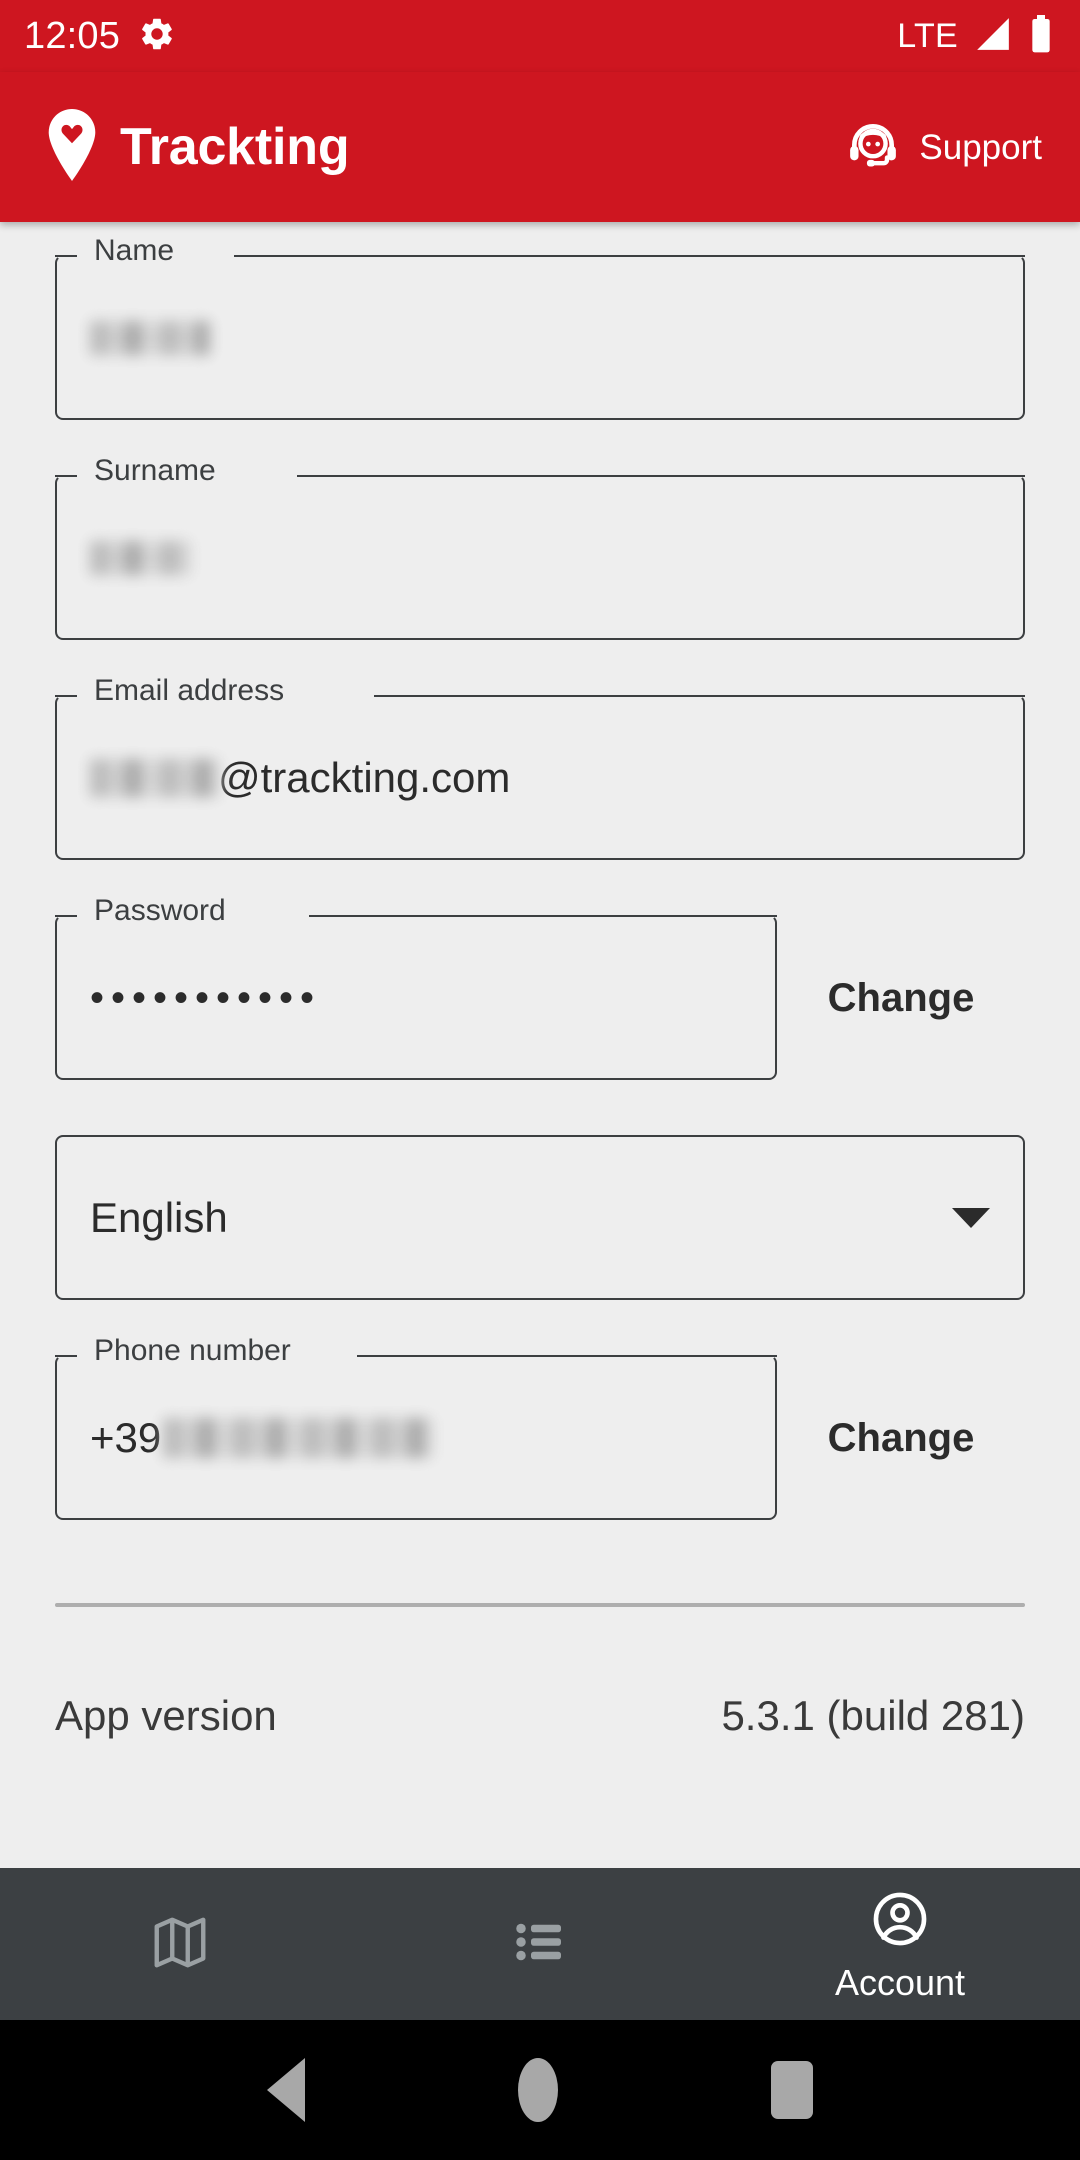 Image resolution: width=1080 pixels, height=2160 pixels. I want to click on change-phone-button: Change, so click(901, 1438).